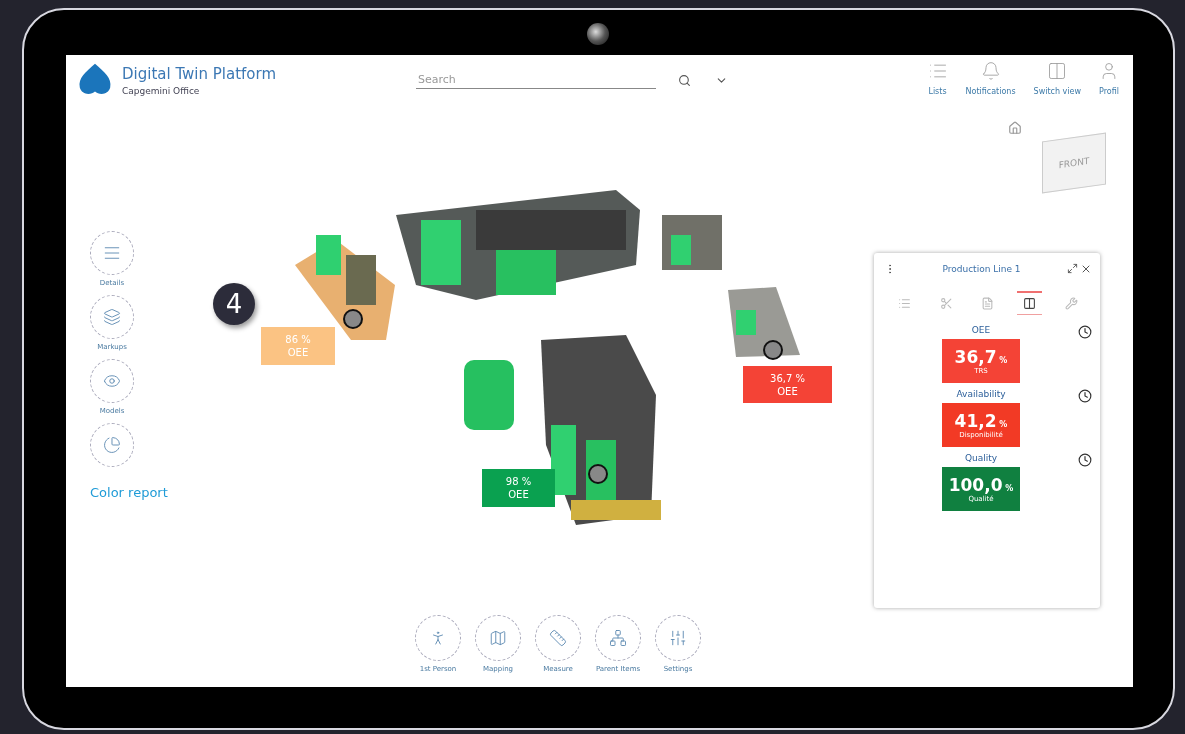 The image size is (1185, 734). I want to click on app-title: Digital Twin Platform, so click(199, 73).